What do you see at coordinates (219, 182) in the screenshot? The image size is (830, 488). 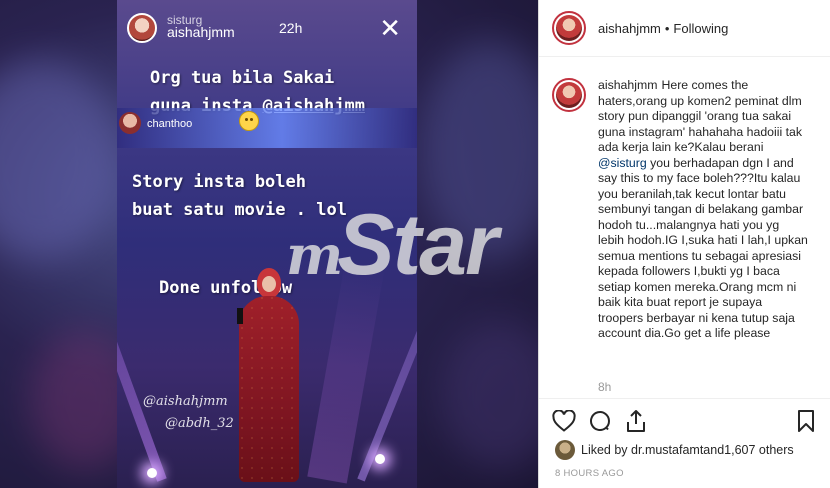 I see `story-line-3: Story insta boleh` at bounding box center [219, 182].